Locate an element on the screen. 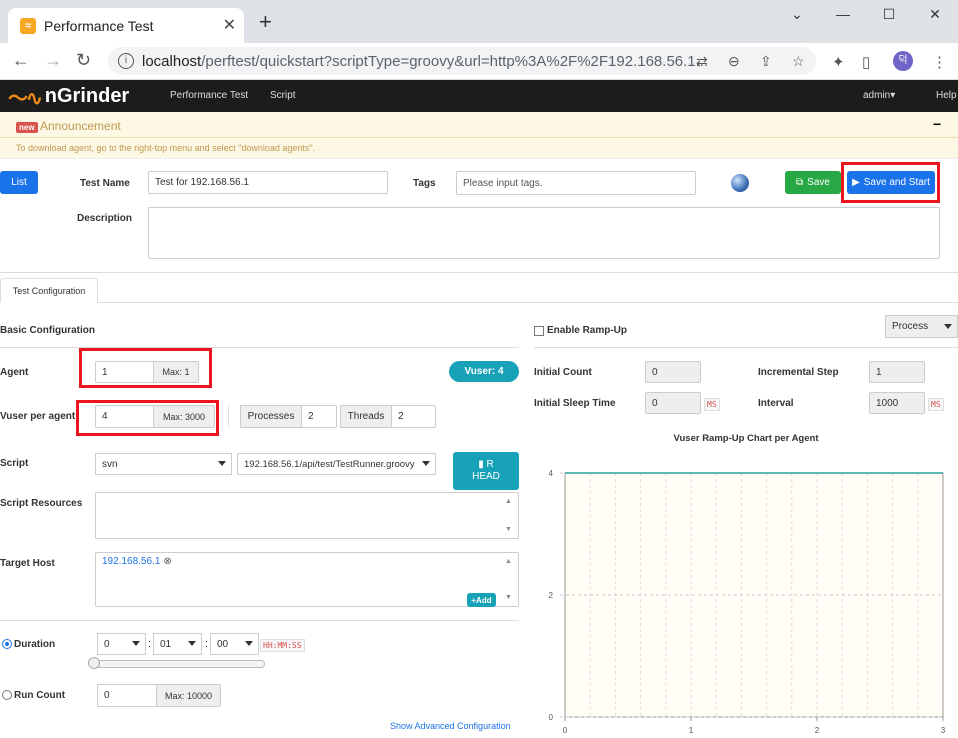 This screenshot has height=738, width=958. nav-performance-test: Performance Test is located at coordinates (209, 95).